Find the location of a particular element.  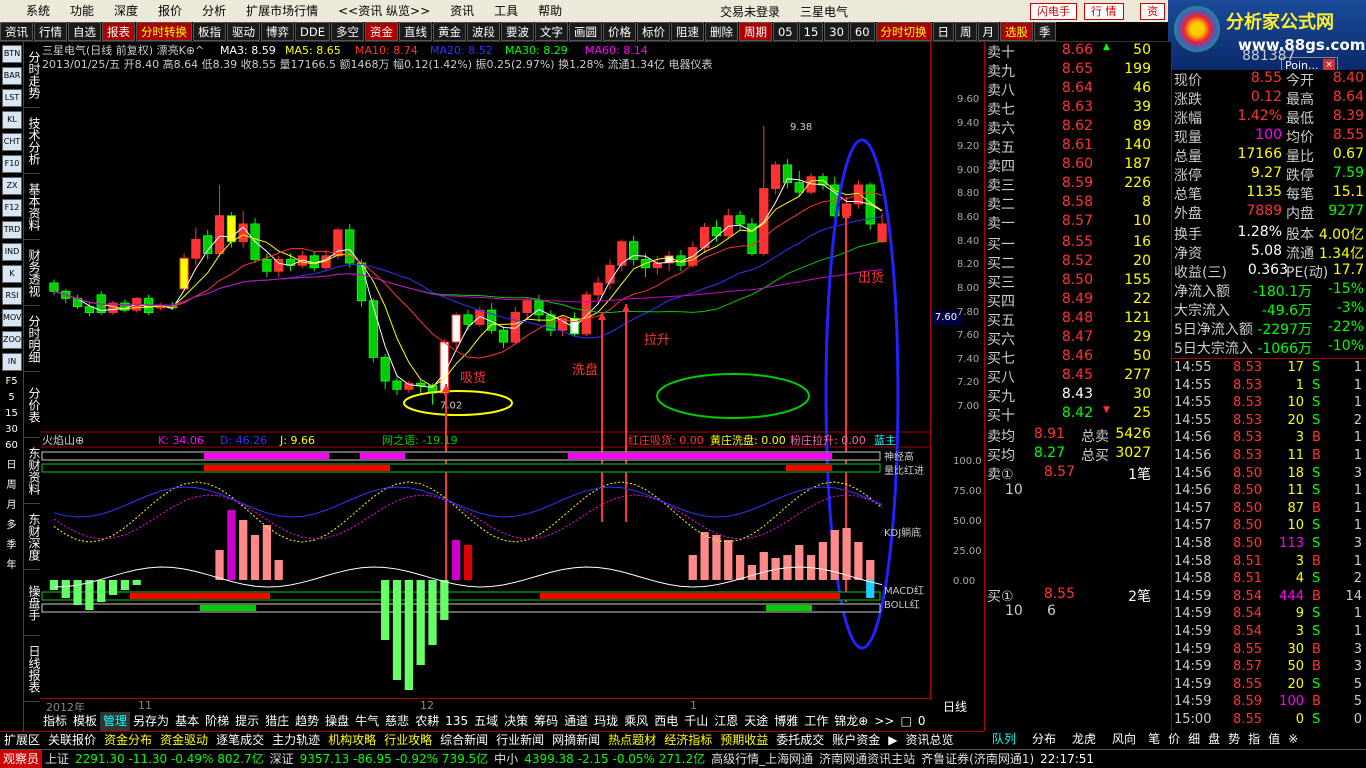

toolbar-button: 周期 is located at coordinates (755, 31).